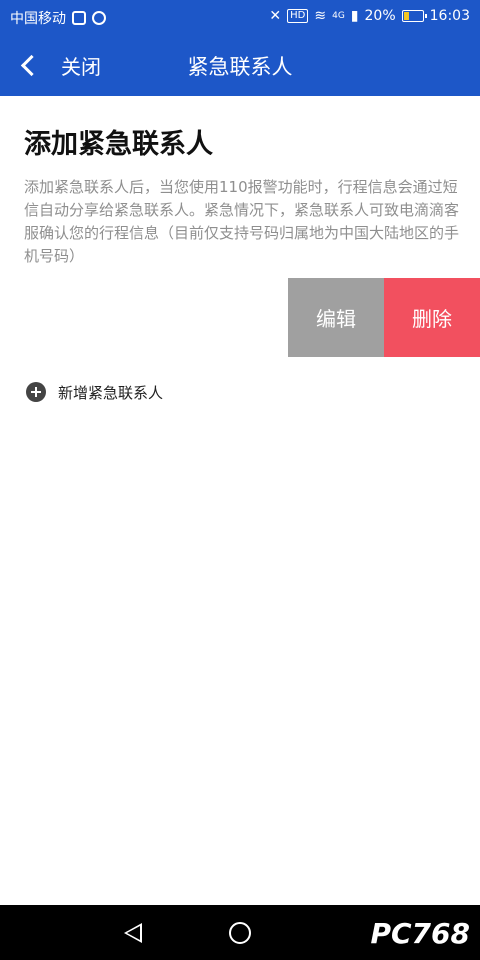 Image resolution: width=480 pixels, height=960 pixels. I want to click on notification-sync-icon, so click(99, 18).